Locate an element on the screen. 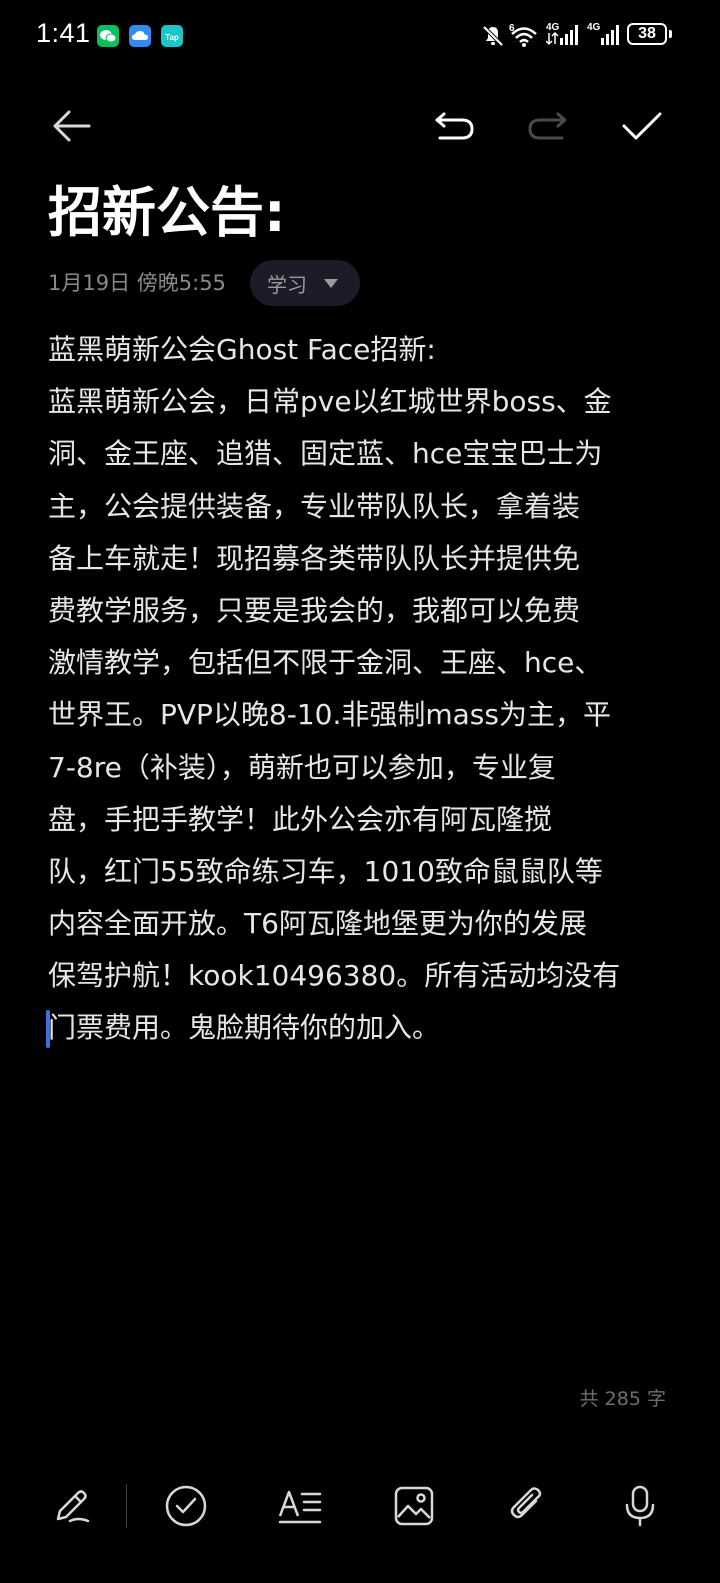 The height and width of the screenshot is (1583, 720). pen-button is located at coordinates (71, 1506).